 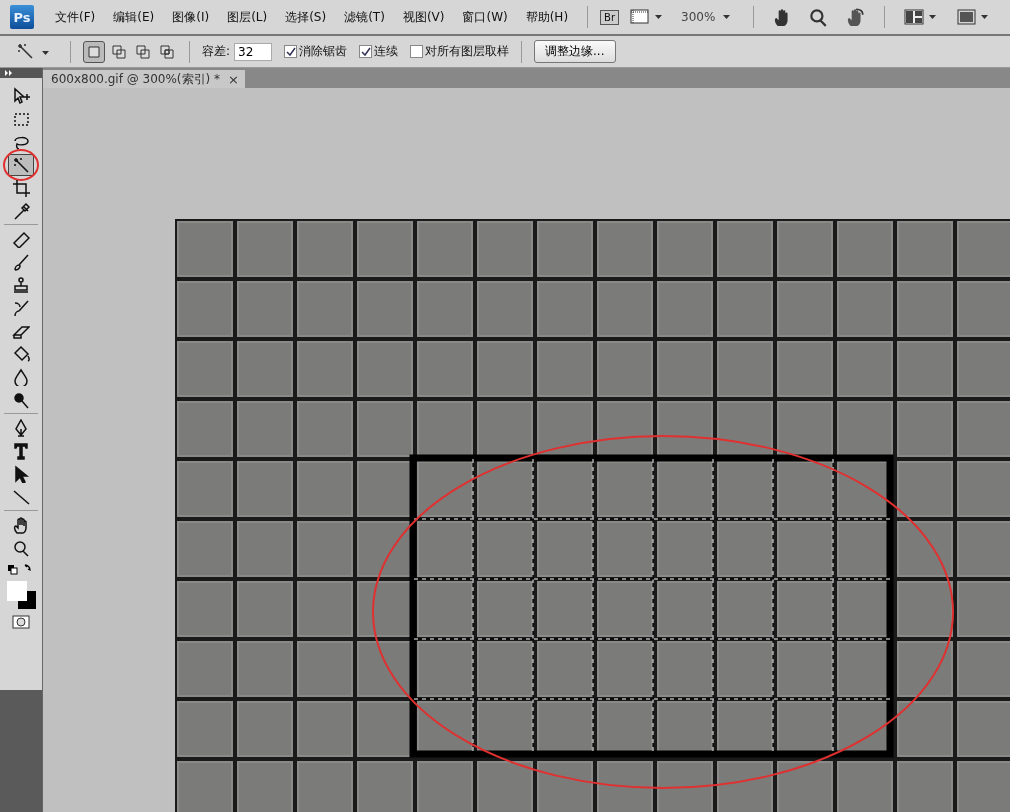 What do you see at coordinates (610, 17) in the screenshot?
I see `bridge-button: Br` at bounding box center [610, 17].